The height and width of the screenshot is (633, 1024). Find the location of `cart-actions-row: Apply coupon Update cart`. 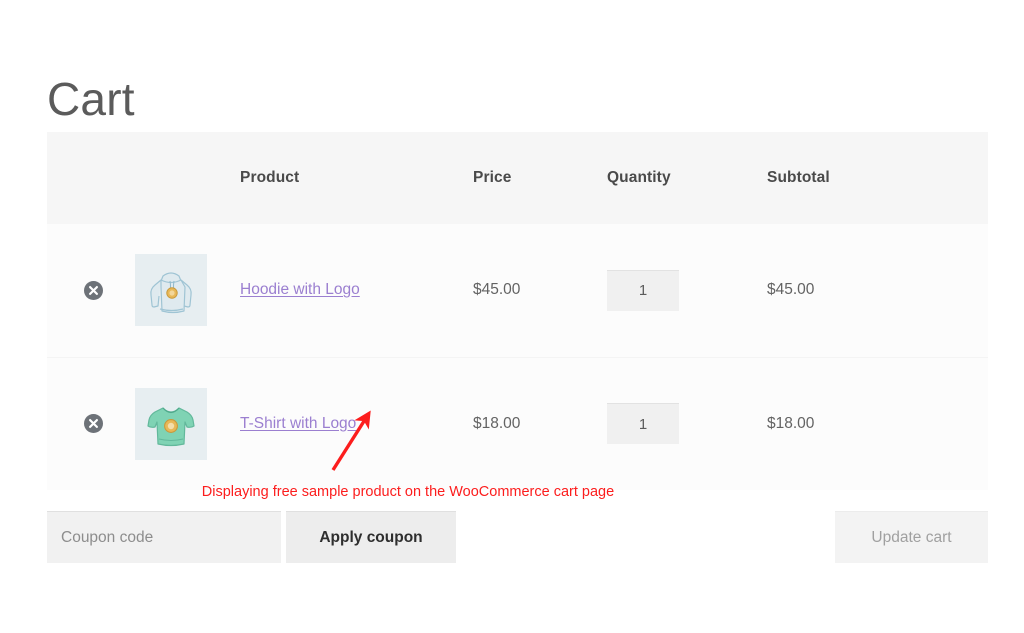

cart-actions-row: Apply coupon Update cart is located at coordinates (517, 537).